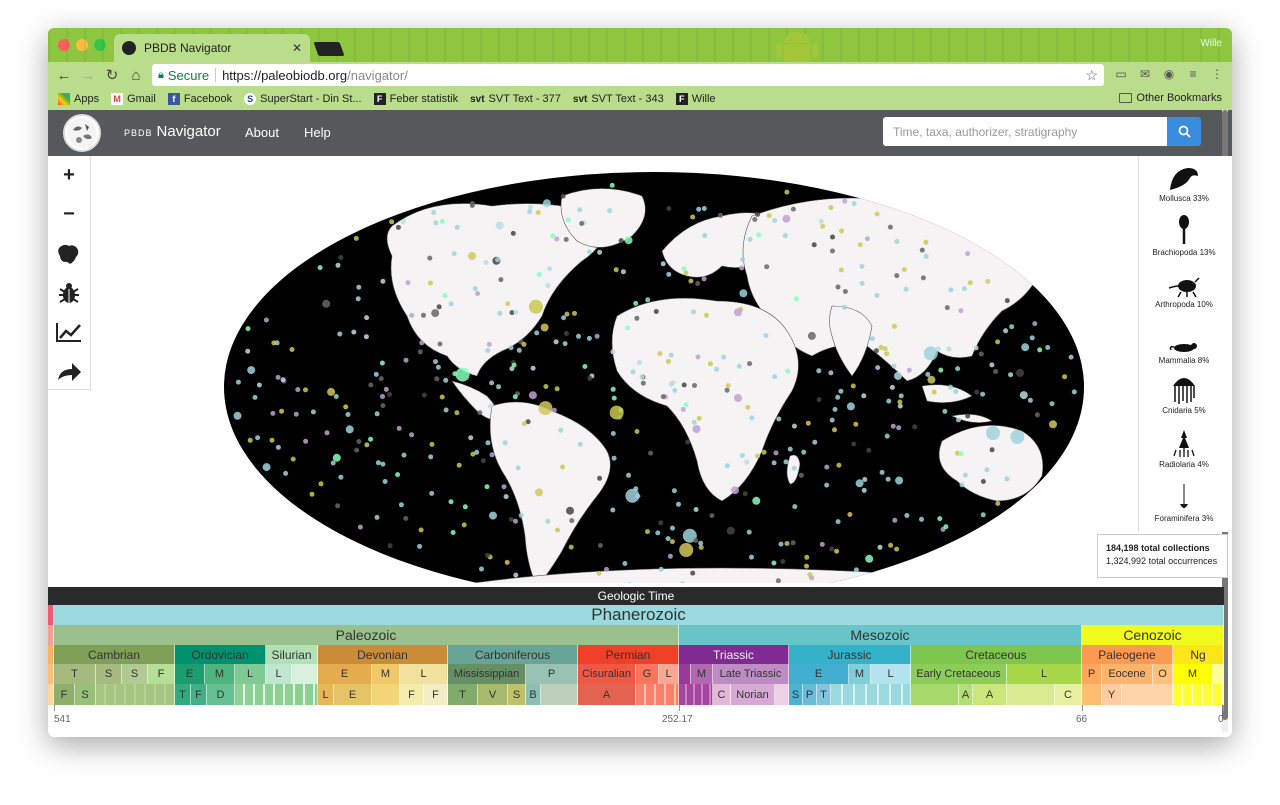 This screenshot has width=1280, height=805. What do you see at coordinates (1184, 350) in the screenshot?
I see `taxon-mammalia: Mammalia 8%` at bounding box center [1184, 350].